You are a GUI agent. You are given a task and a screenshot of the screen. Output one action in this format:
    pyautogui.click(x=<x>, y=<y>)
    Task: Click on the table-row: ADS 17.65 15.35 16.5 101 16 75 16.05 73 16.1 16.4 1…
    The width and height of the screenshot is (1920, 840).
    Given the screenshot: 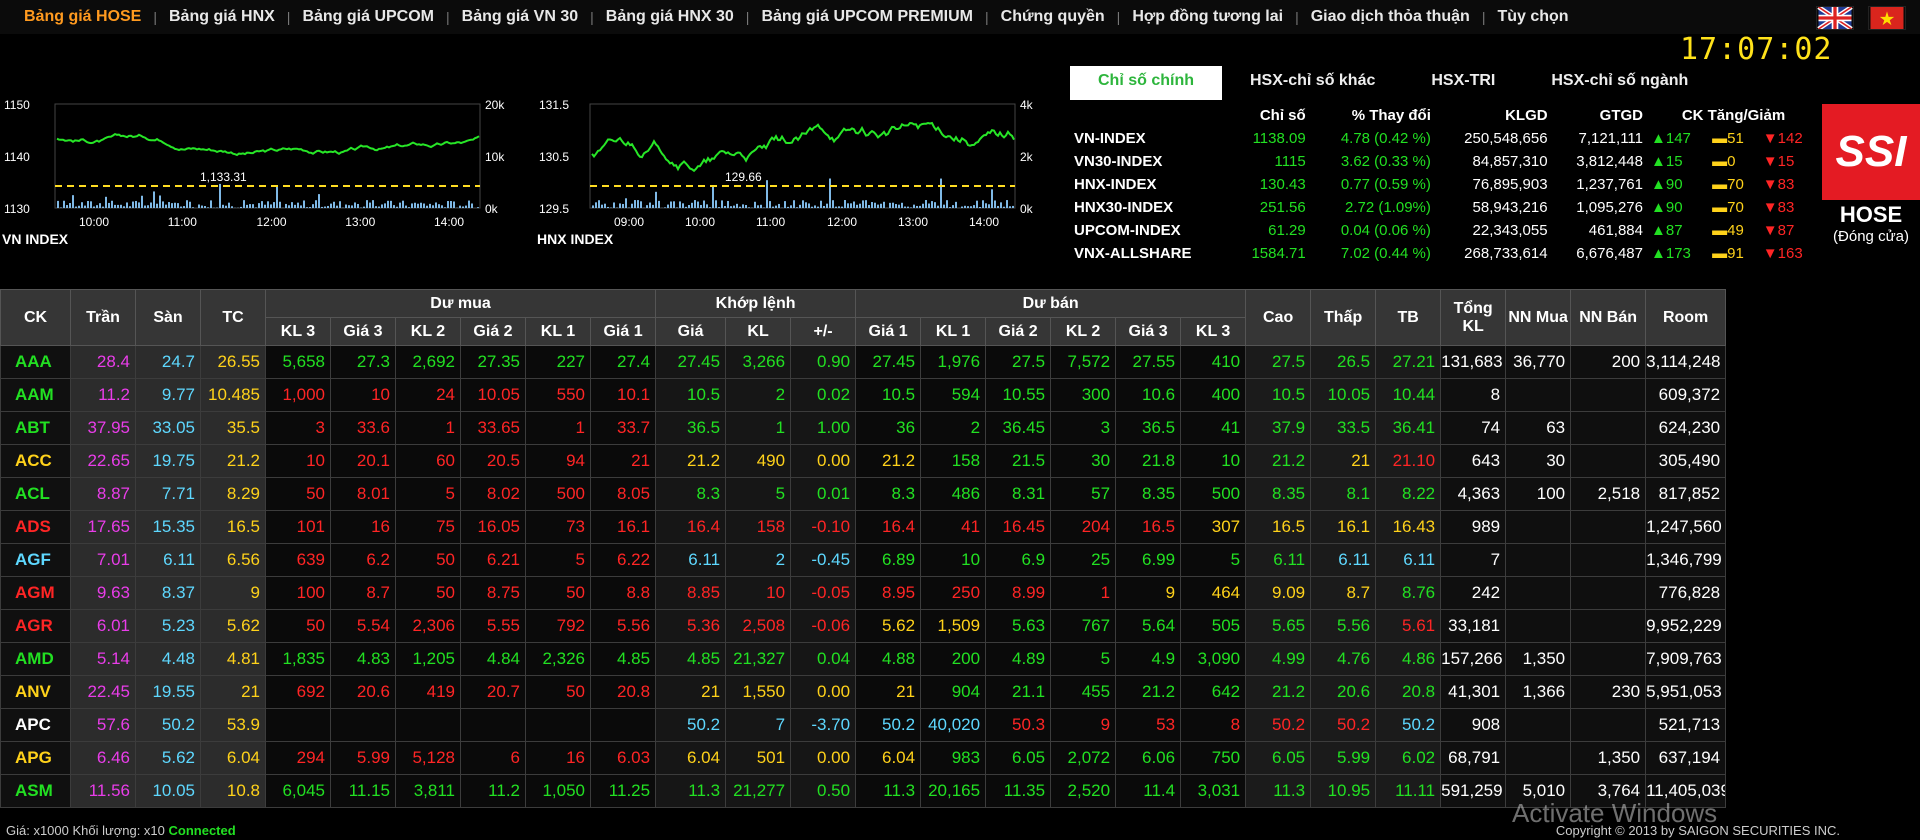 What is the action you would take?
    pyautogui.click(x=960, y=527)
    